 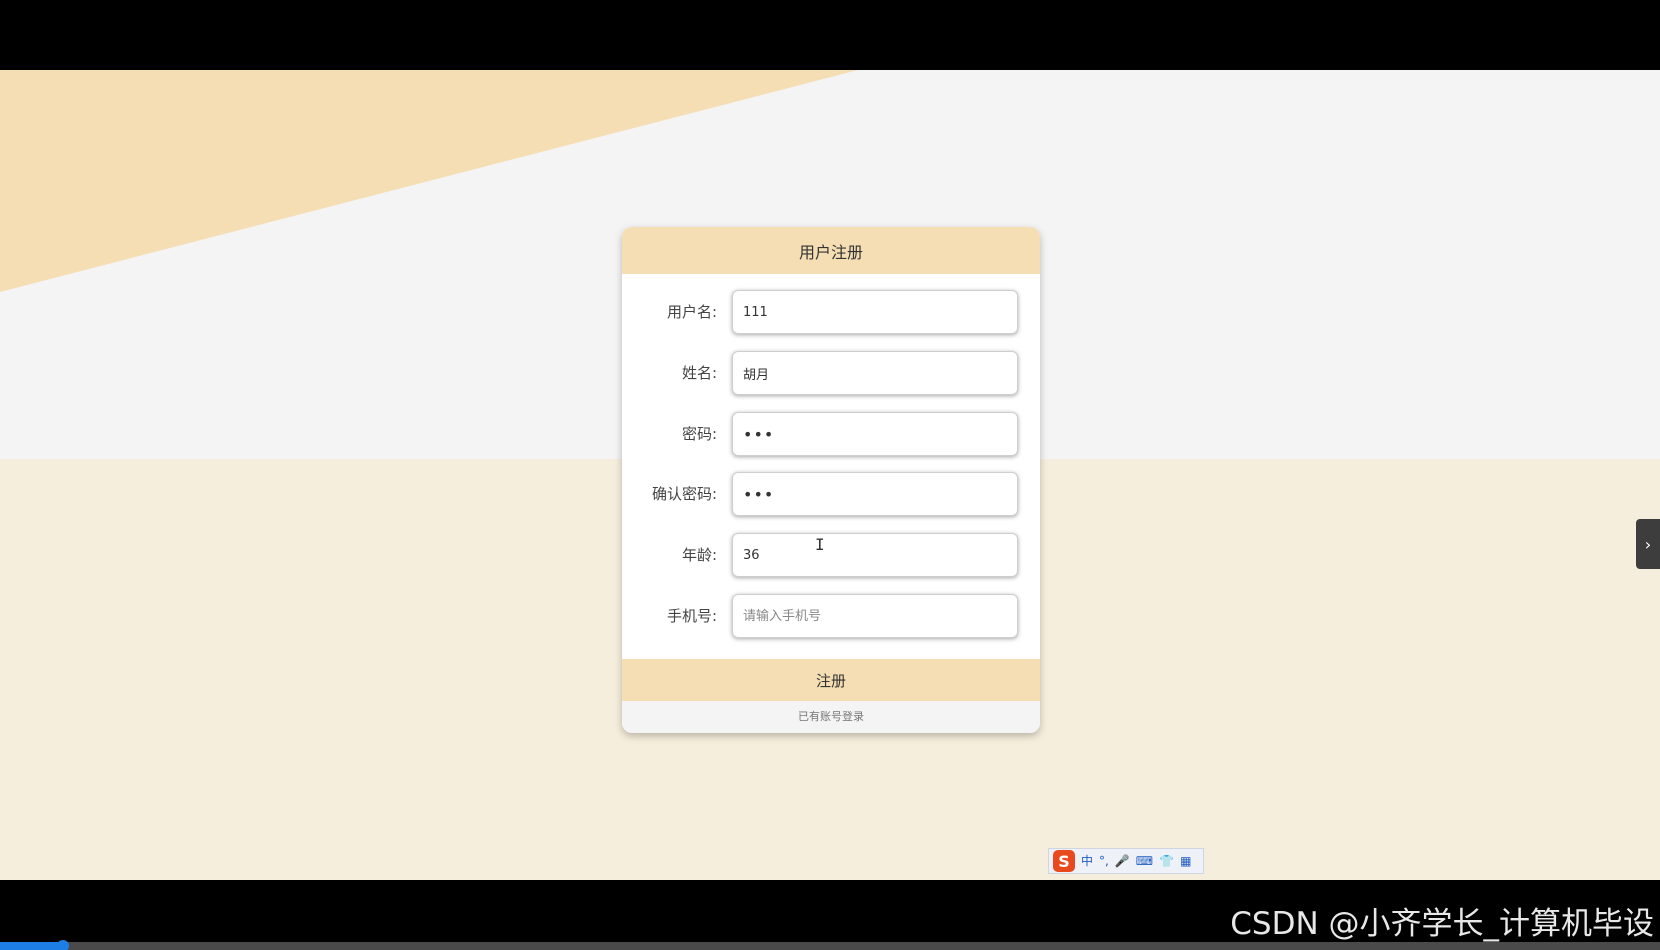 What do you see at coordinates (1442, 924) in the screenshot?
I see `watermark-text: CSDN @小齐学长_计算机毕设` at bounding box center [1442, 924].